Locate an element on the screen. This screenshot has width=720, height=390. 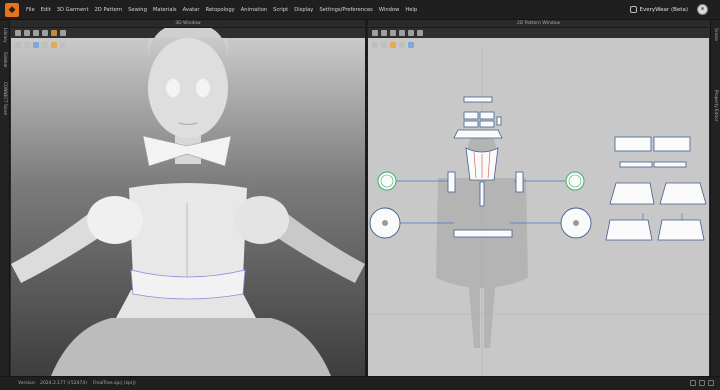
pattern-skirt-top-left is located at coordinates (633, 144).